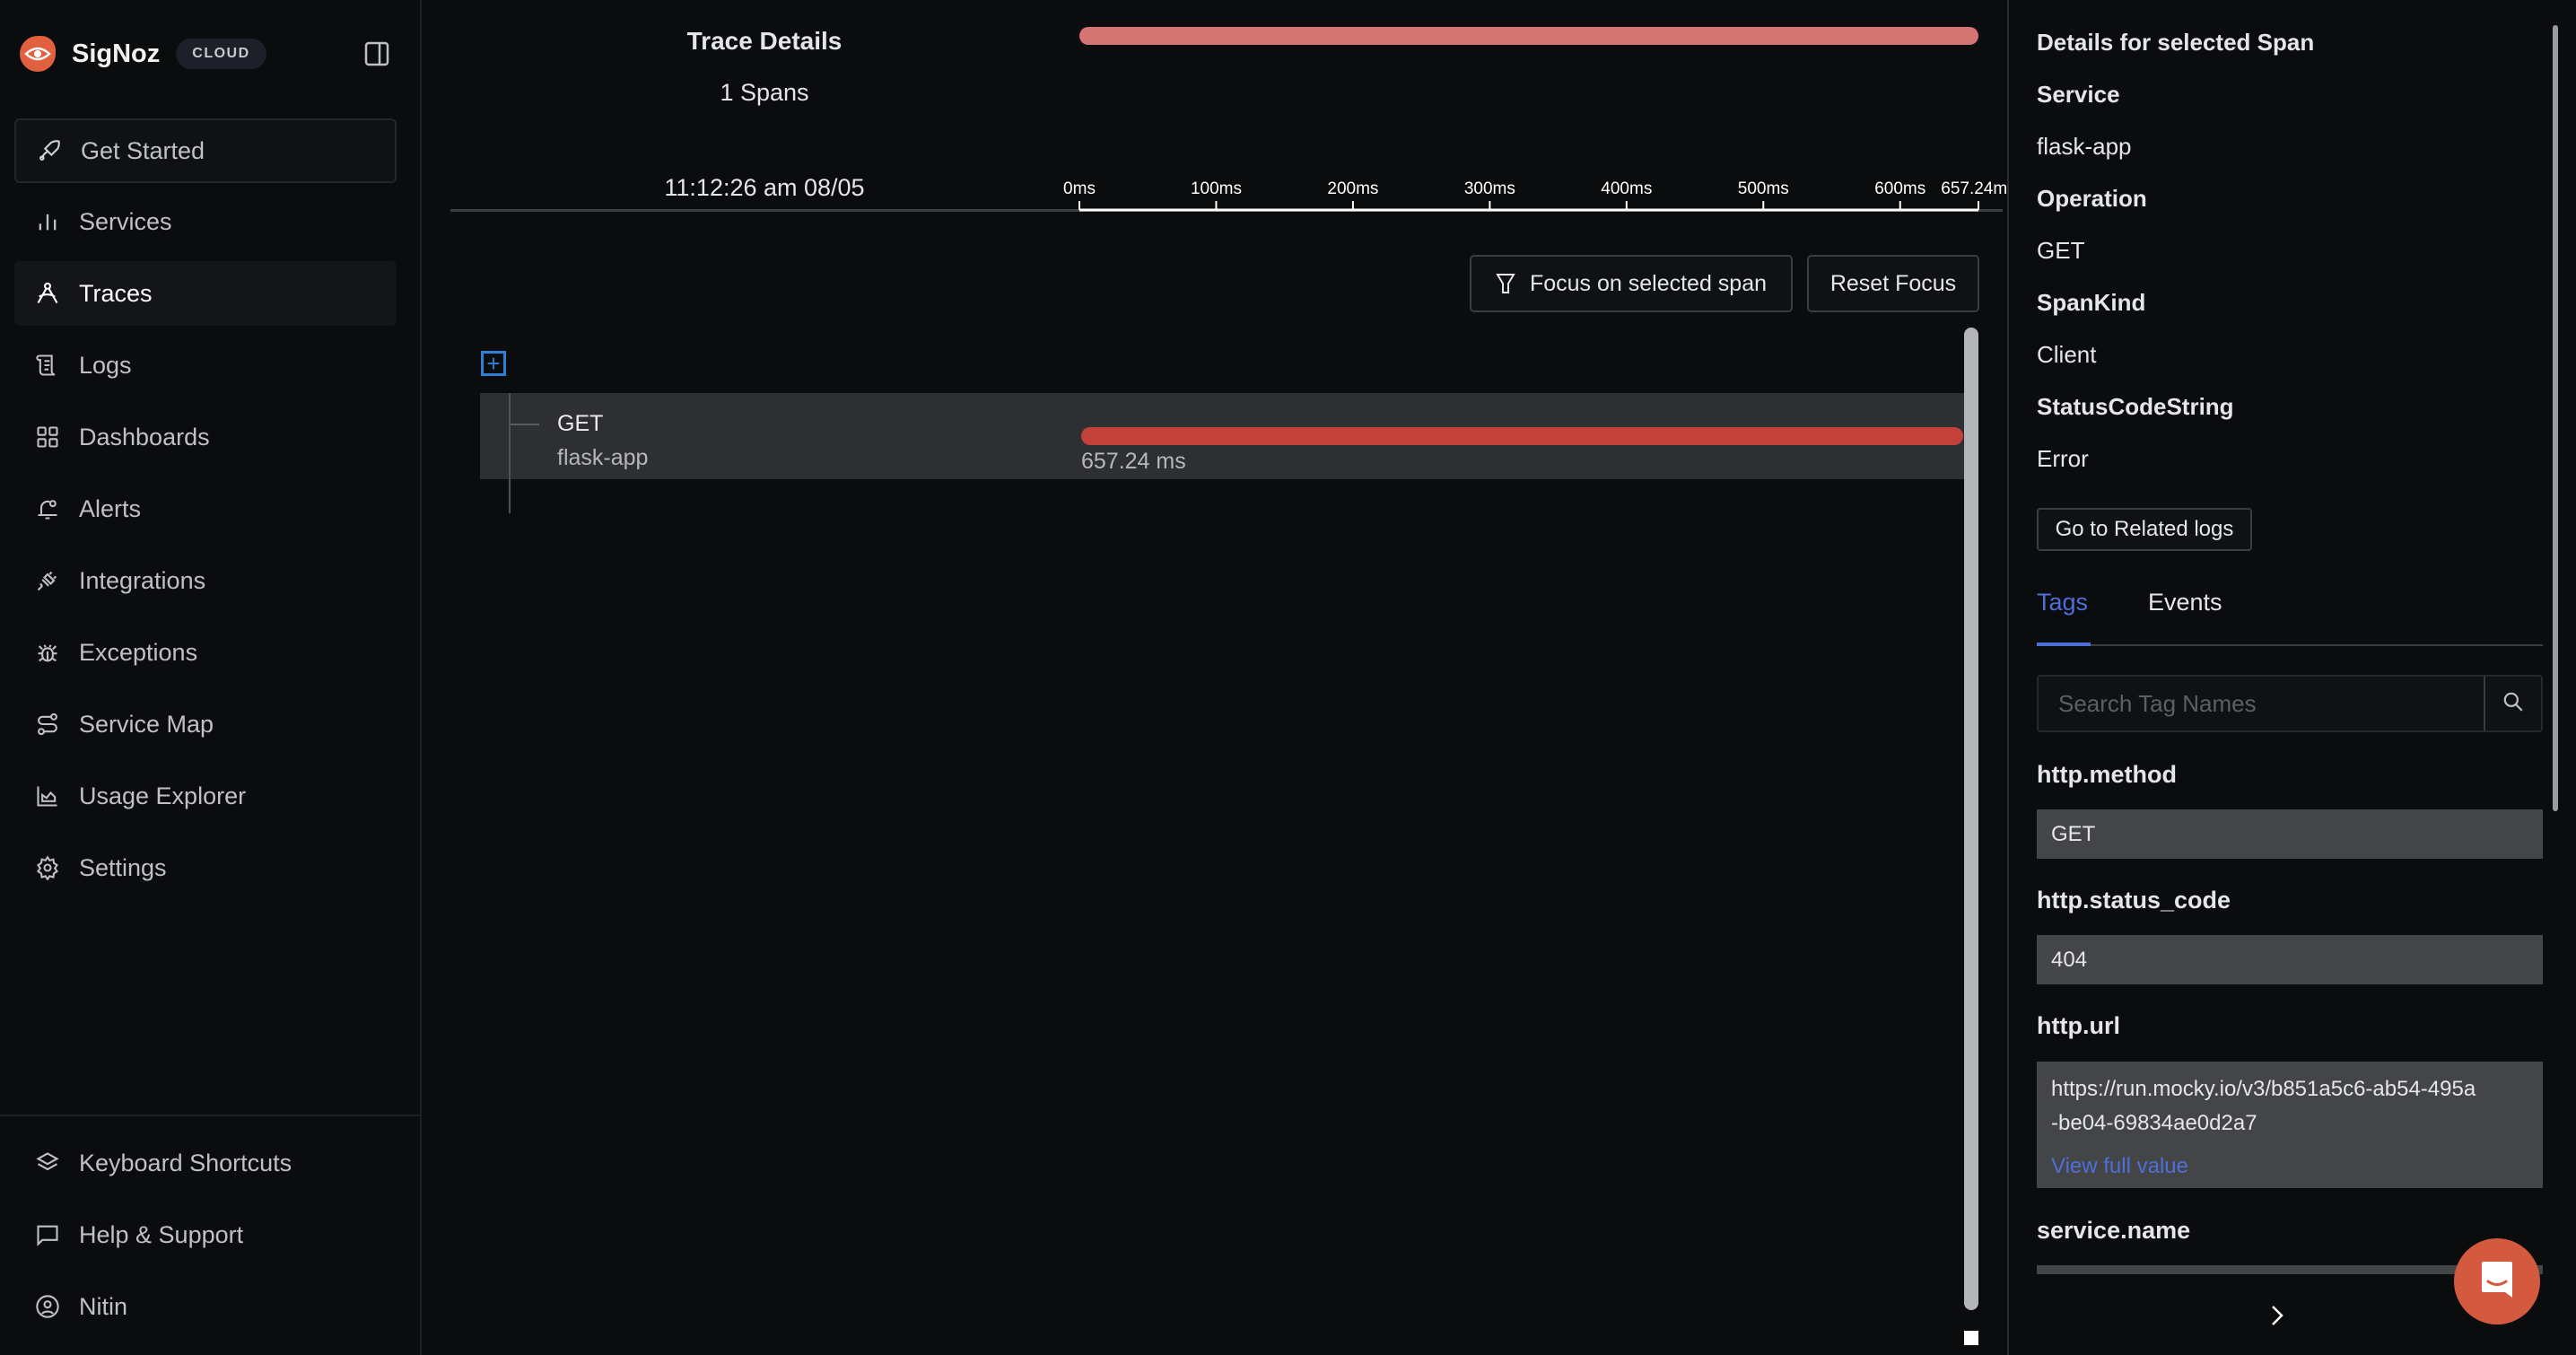 This screenshot has width=2576, height=1355. What do you see at coordinates (1133, 461) in the screenshot?
I see `span-duration: 657.24 ms` at bounding box center [1133, 461].